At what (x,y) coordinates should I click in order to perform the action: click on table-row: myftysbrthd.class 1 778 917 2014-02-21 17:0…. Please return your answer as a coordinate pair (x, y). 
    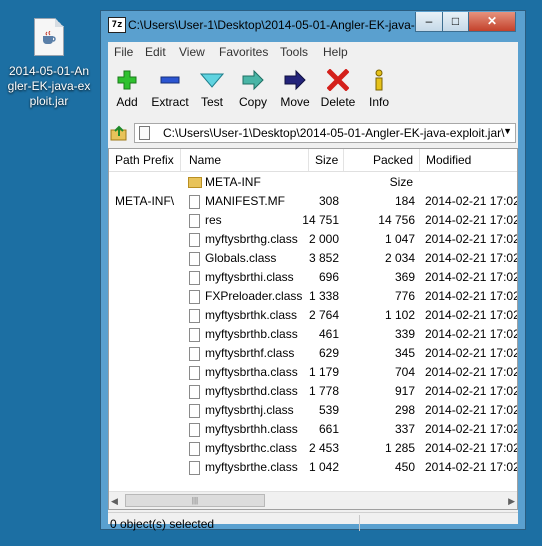
    Looking at the image, I should click on (313, 391).